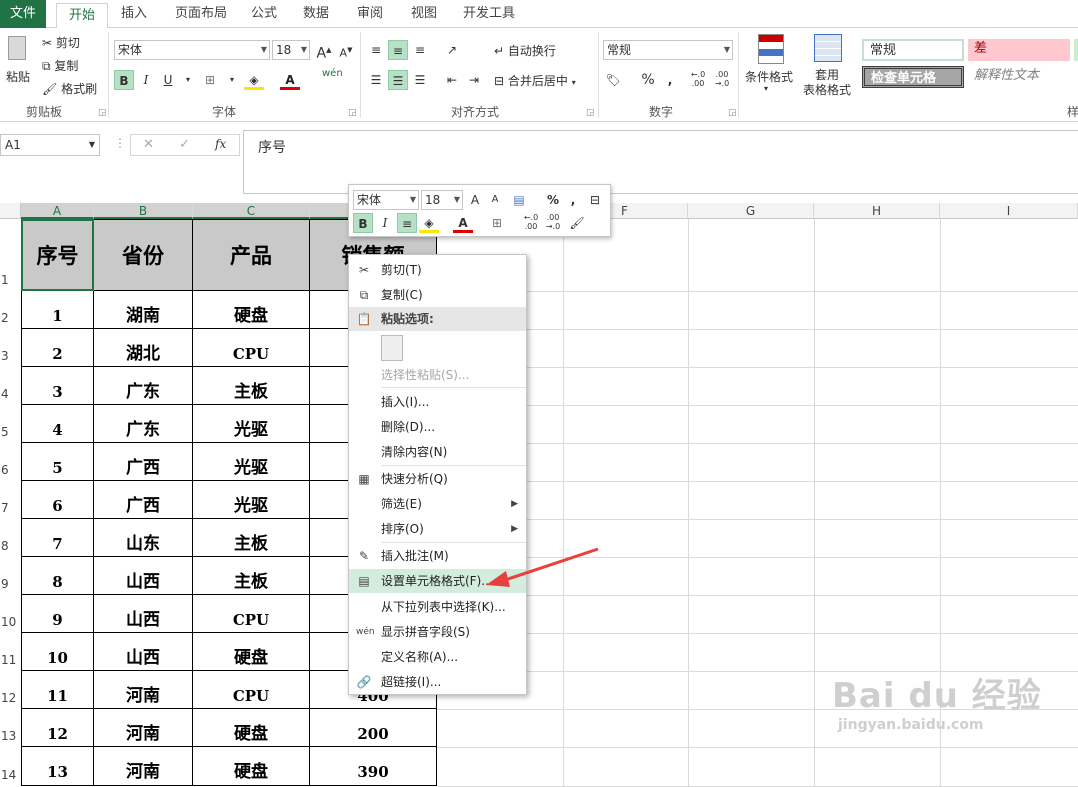 The width and height of the screenshot is (1078, 787). What do you see at coordinates (10, 318) in the screenshot?
I see `row-header-2: 2` at bounding box center [10, 318].